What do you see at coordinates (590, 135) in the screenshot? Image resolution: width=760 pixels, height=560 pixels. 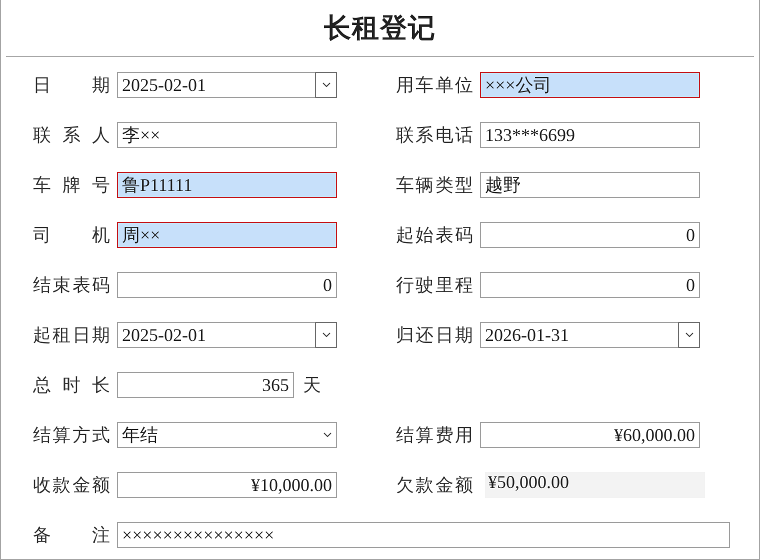 I see `text-field: 133***6699` at bounding box center [590, 135].